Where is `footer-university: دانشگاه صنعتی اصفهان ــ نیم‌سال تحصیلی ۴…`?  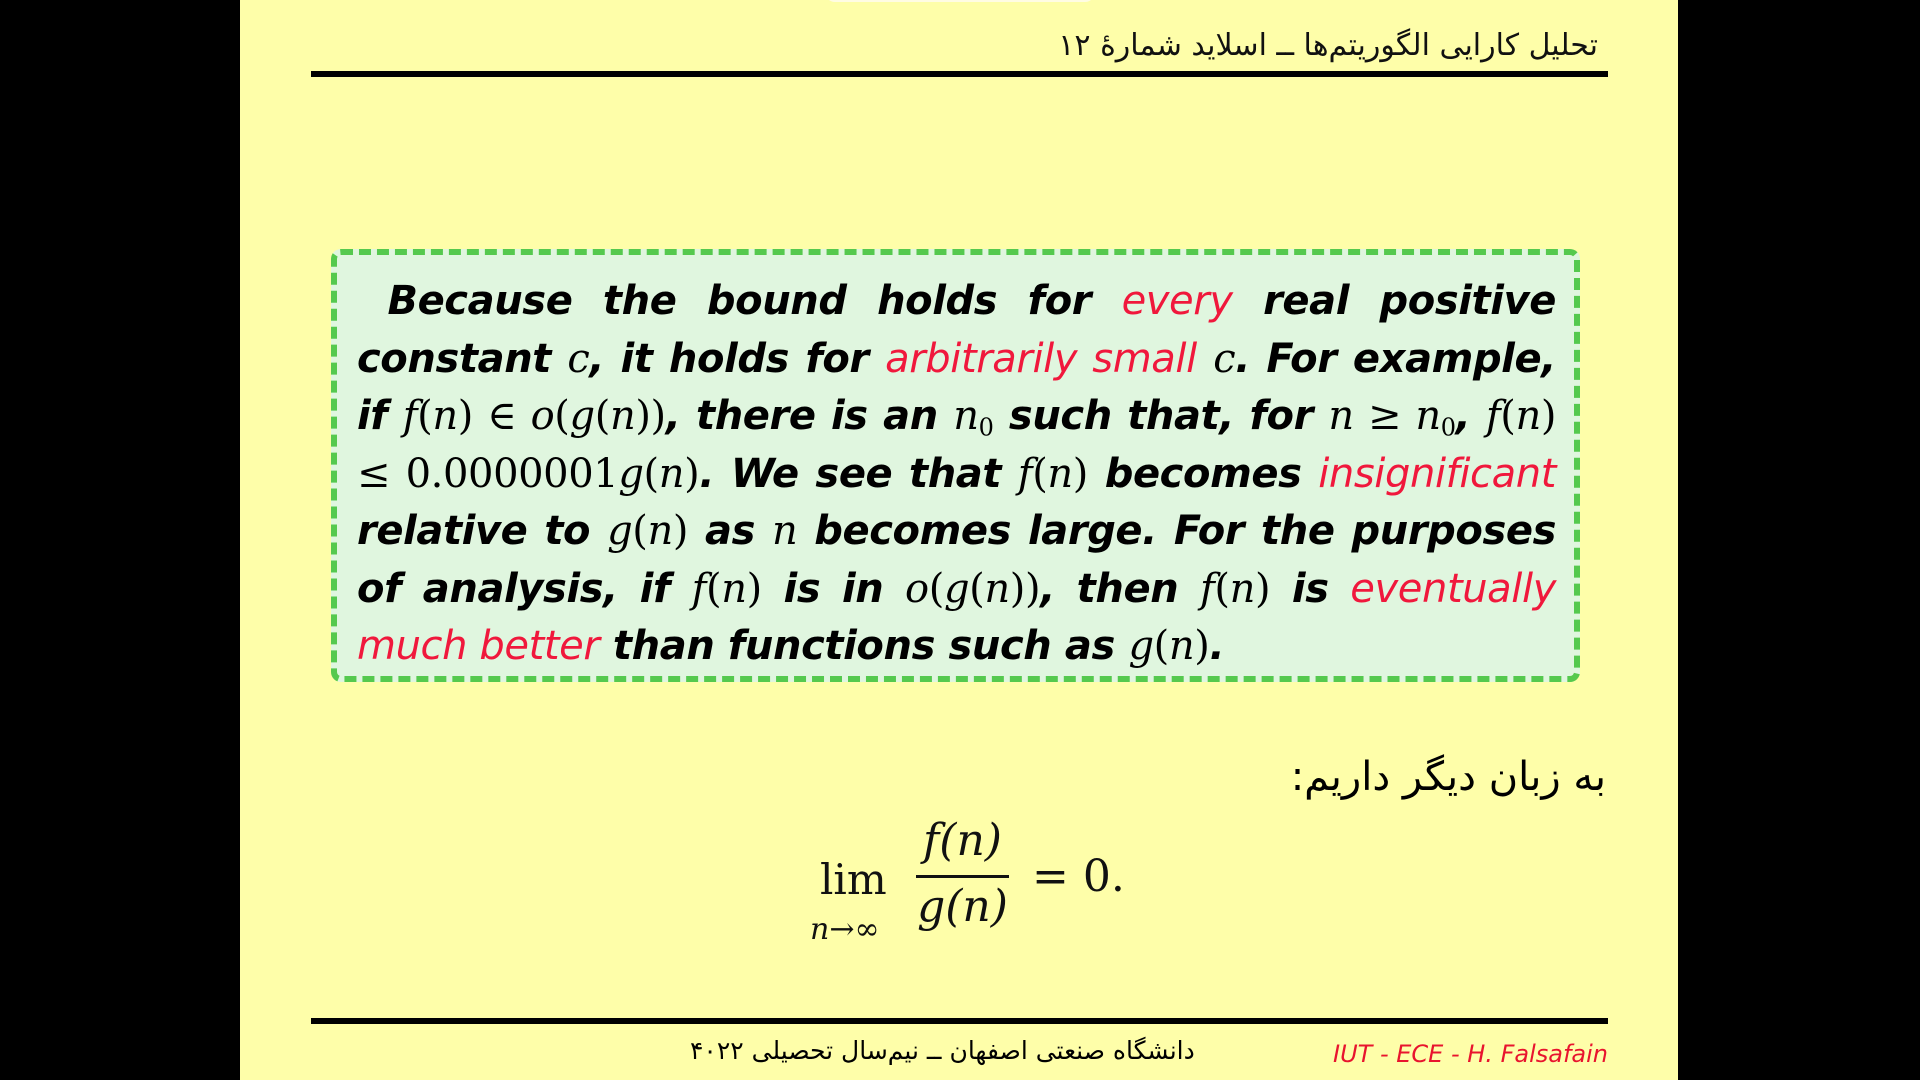 footer-university: دانشگاه صنعتی اصفهان ــ نیم‌سال تحصیلی ۴… is located at coordinates (942, 1050).